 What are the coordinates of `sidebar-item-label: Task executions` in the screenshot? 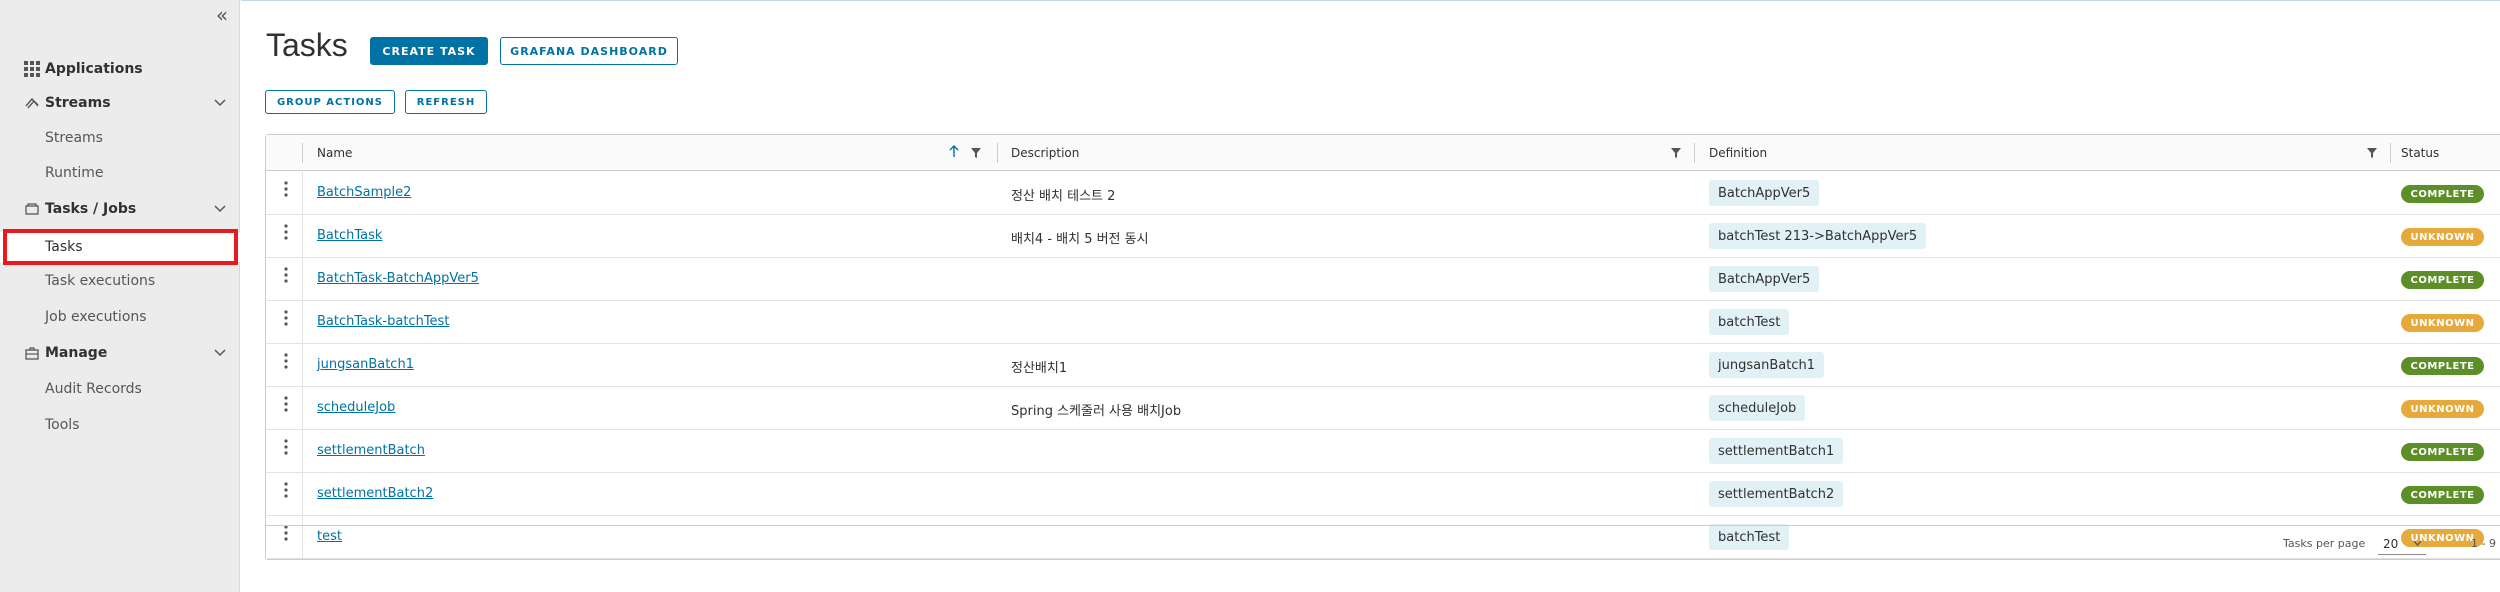 It's located at (100, 281).